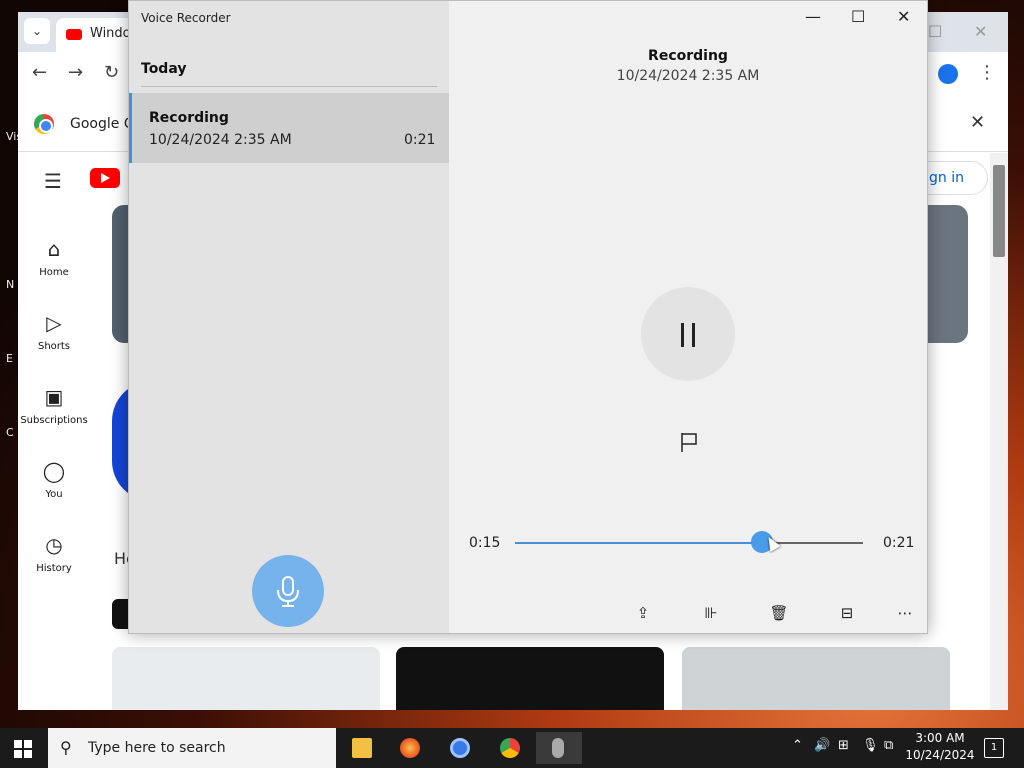 The width and height of the screenshot is (1024, 768). Describe the element at coordinates (54, 272) in the screenshot. I see `sidebar-item-label: Home` at that location.